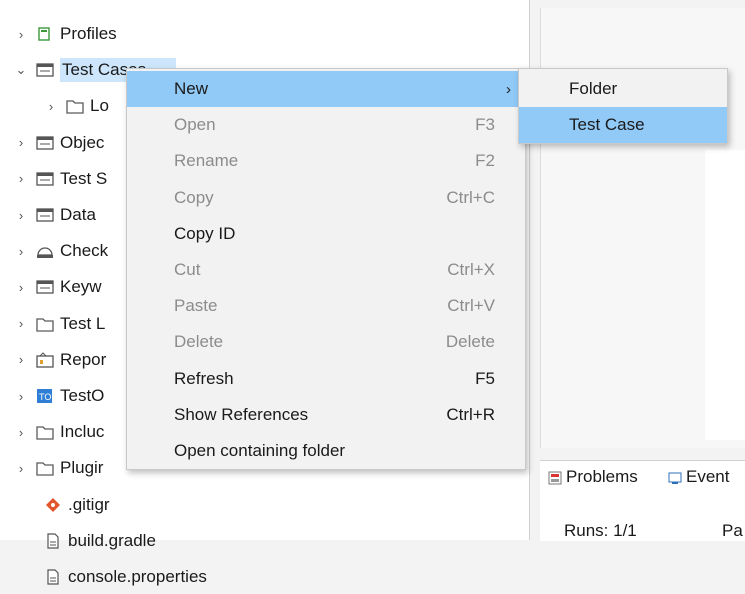  I want to click on menu-item-show-references: Show References Ctrl+R, so click(326, 415).